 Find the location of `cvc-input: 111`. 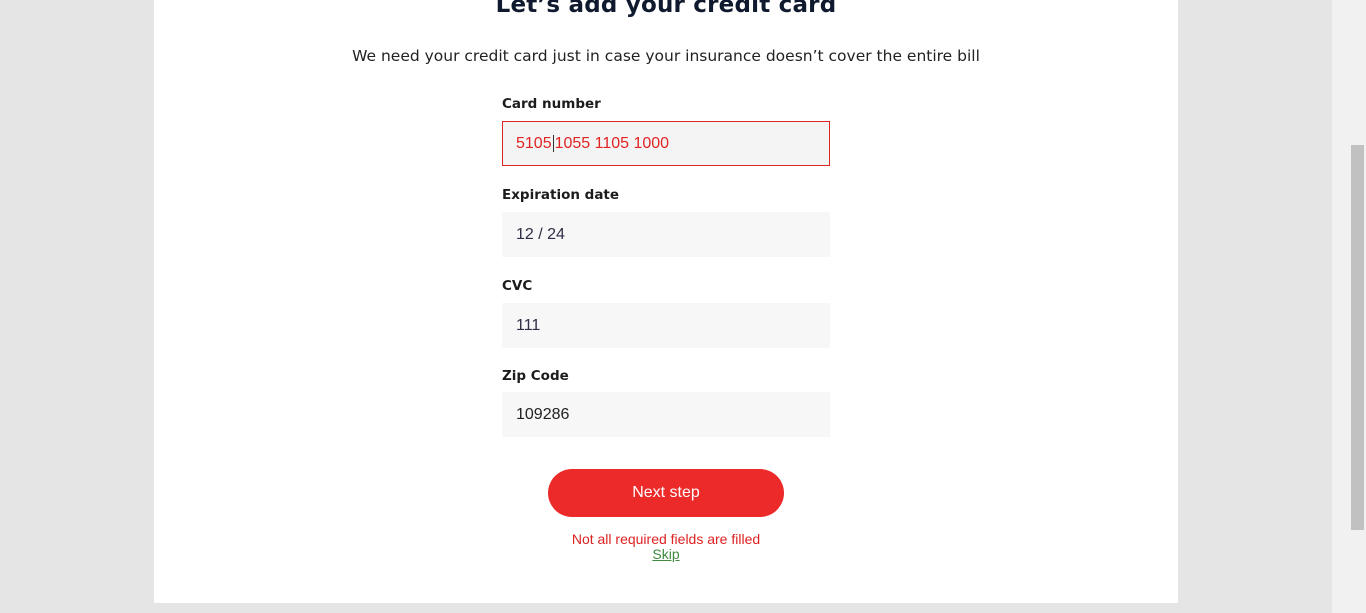

cvc-input: 111 is located at coordinates (666, 325).